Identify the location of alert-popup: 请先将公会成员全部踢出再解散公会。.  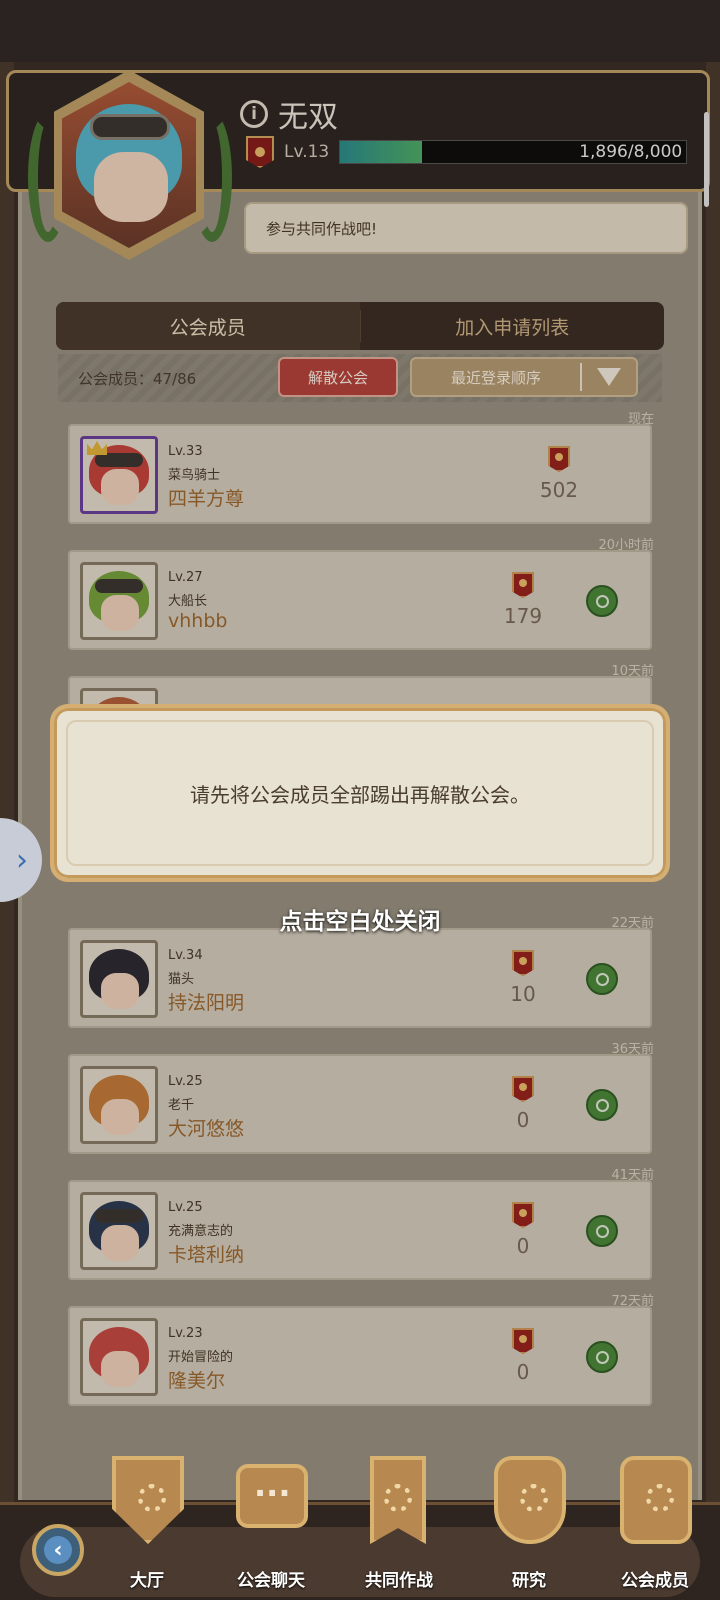
(360, 793).